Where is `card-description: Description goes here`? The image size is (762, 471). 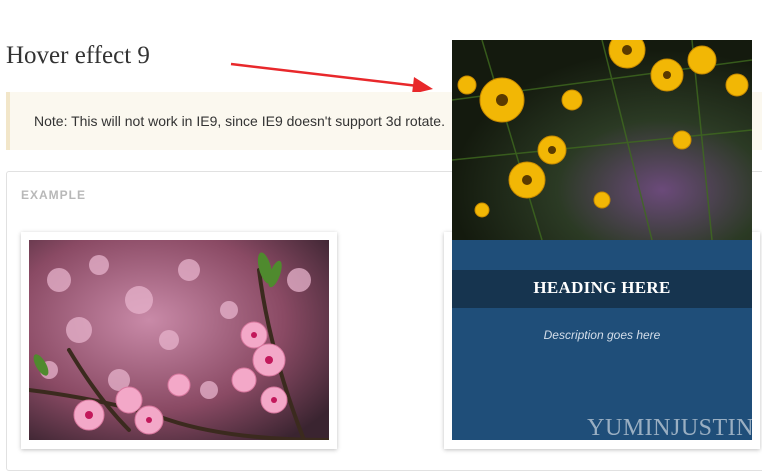
card-description: Description goes here is located at coordinates (602, 335).